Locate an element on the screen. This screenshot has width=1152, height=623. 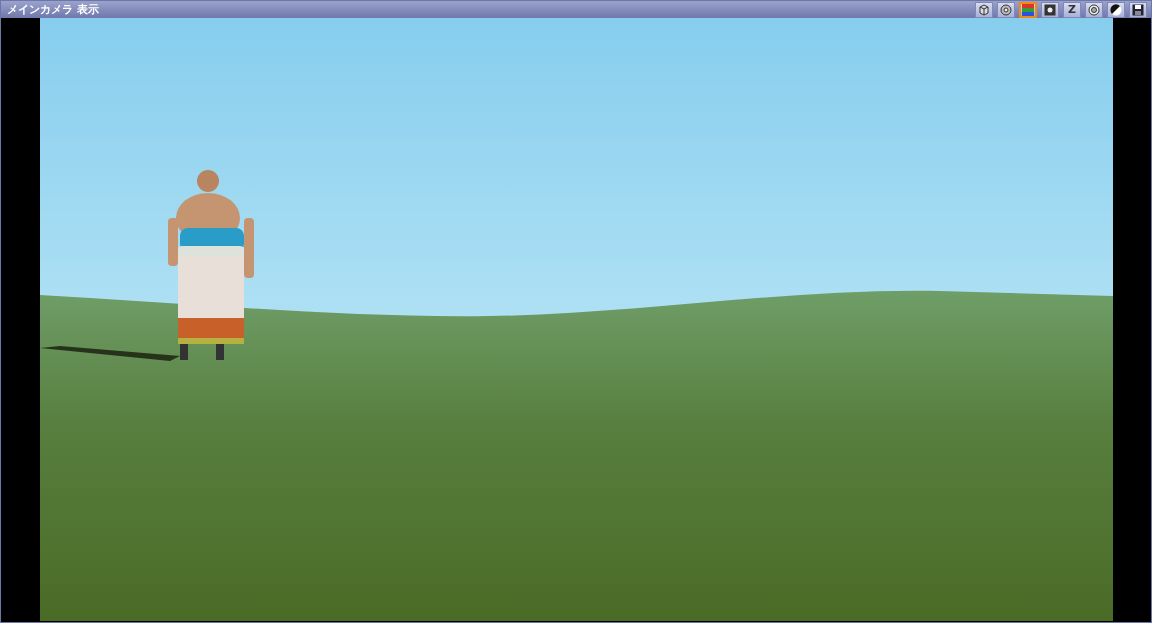
cube-icon is located at coordinates (984, 9).